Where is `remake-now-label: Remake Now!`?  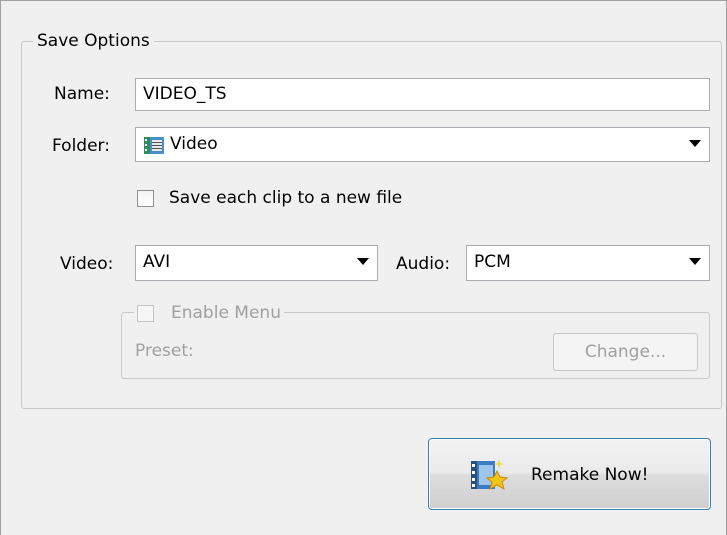
remake-now-label: Remake Now! is located at coordinates (590, 475).